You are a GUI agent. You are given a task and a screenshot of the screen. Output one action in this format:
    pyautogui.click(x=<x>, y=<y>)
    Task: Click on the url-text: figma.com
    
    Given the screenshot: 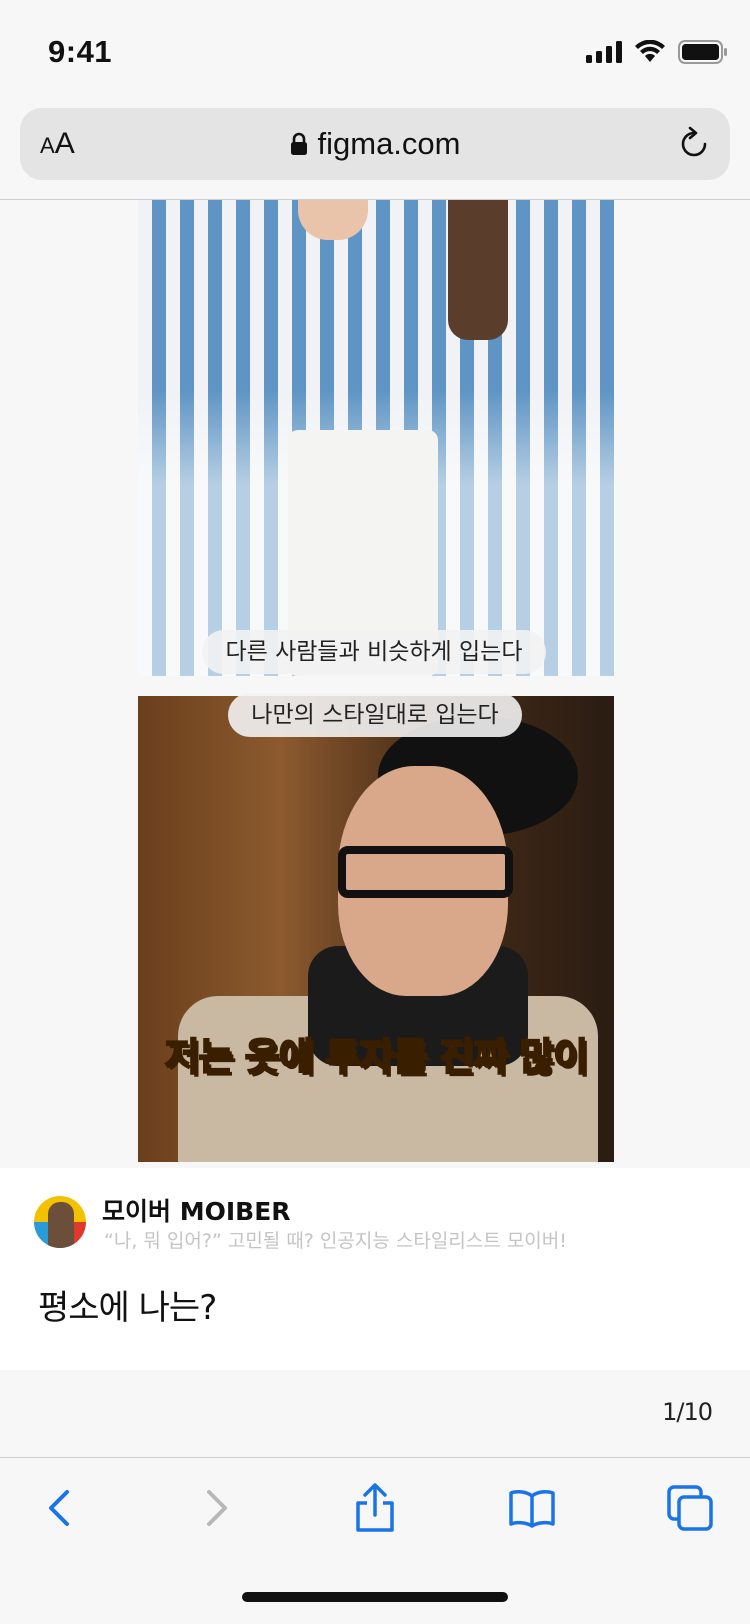 What is the action you would take?
    pyautogui.click(x=389, y=143)
    